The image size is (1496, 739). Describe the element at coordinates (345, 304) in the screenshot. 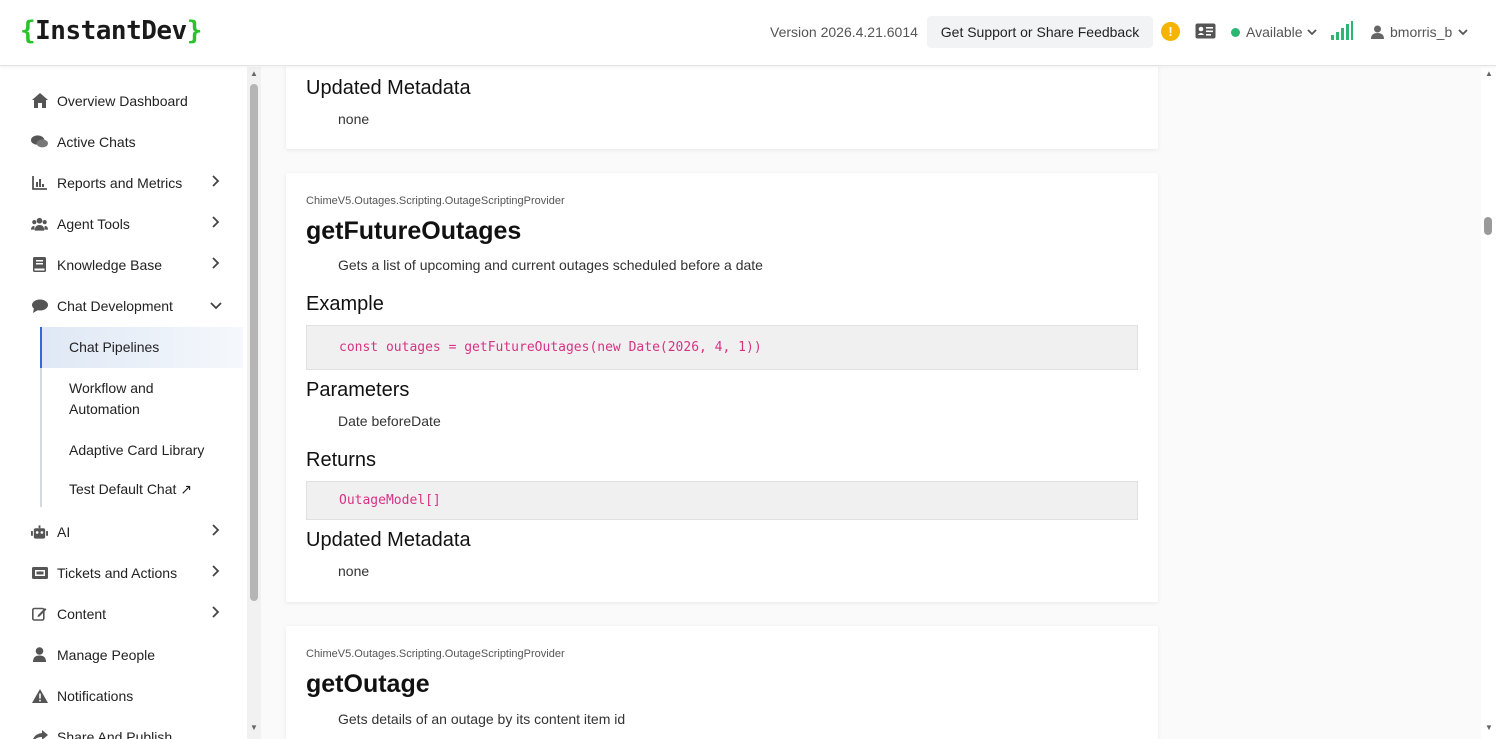

I see `example-heading: Example` at that location.